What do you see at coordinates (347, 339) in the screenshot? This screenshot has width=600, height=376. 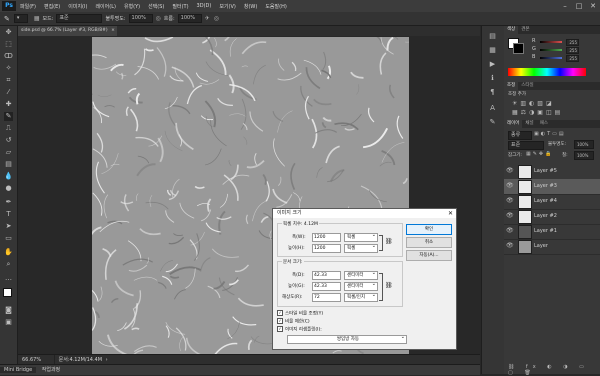 I see `resample-method-select: 쌍입방 자동` at bounding box center [347, 339].